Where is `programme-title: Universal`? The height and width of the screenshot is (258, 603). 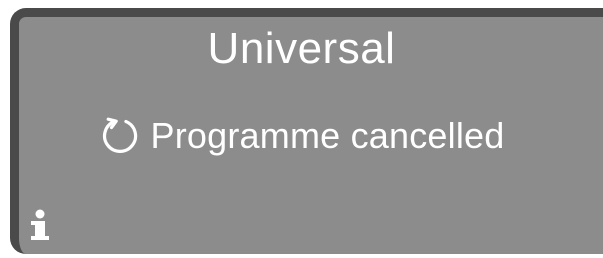 programme-title: Universal is located at coordinates (301, 48).